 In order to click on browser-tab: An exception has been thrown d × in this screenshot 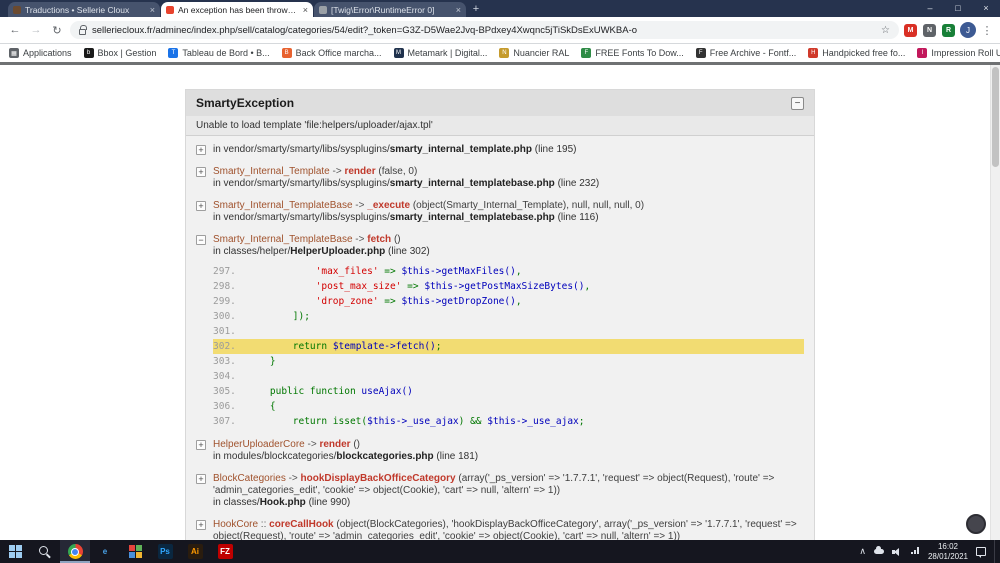, I will do `click(237, 9)`.